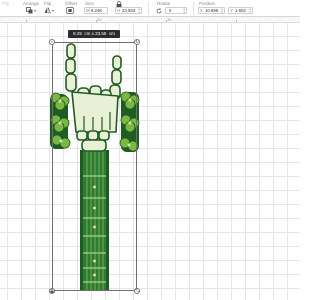 Image resolution: width=320 pixels, height=300 pixels. I want to click on lock-icon, so click(52, 291).